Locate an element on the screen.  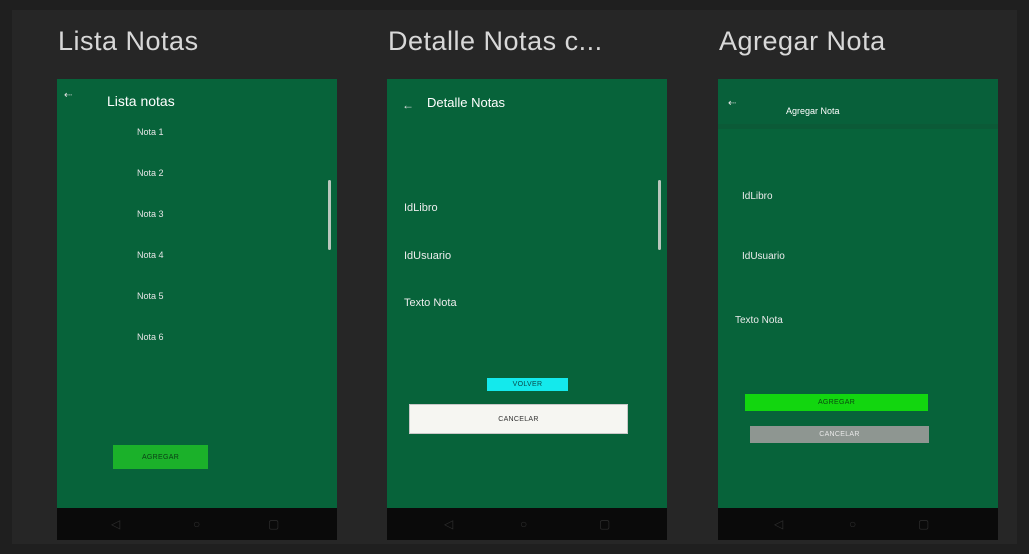
toolbar is located at coordinates (858, 104).